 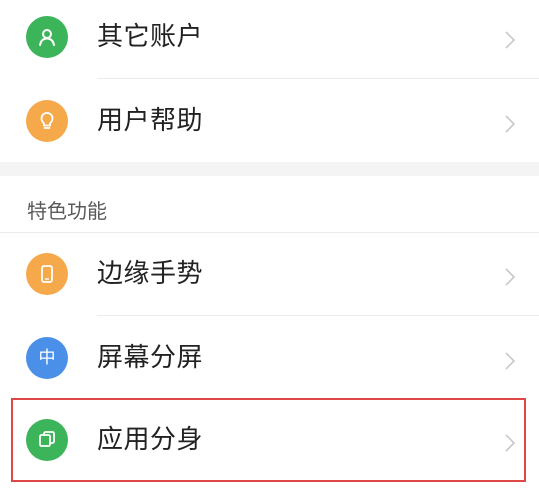 What do you see at coordinates (67, 211) in the screenshot?
I see `section-header: 特色功能` at bounding box center [67, 211].